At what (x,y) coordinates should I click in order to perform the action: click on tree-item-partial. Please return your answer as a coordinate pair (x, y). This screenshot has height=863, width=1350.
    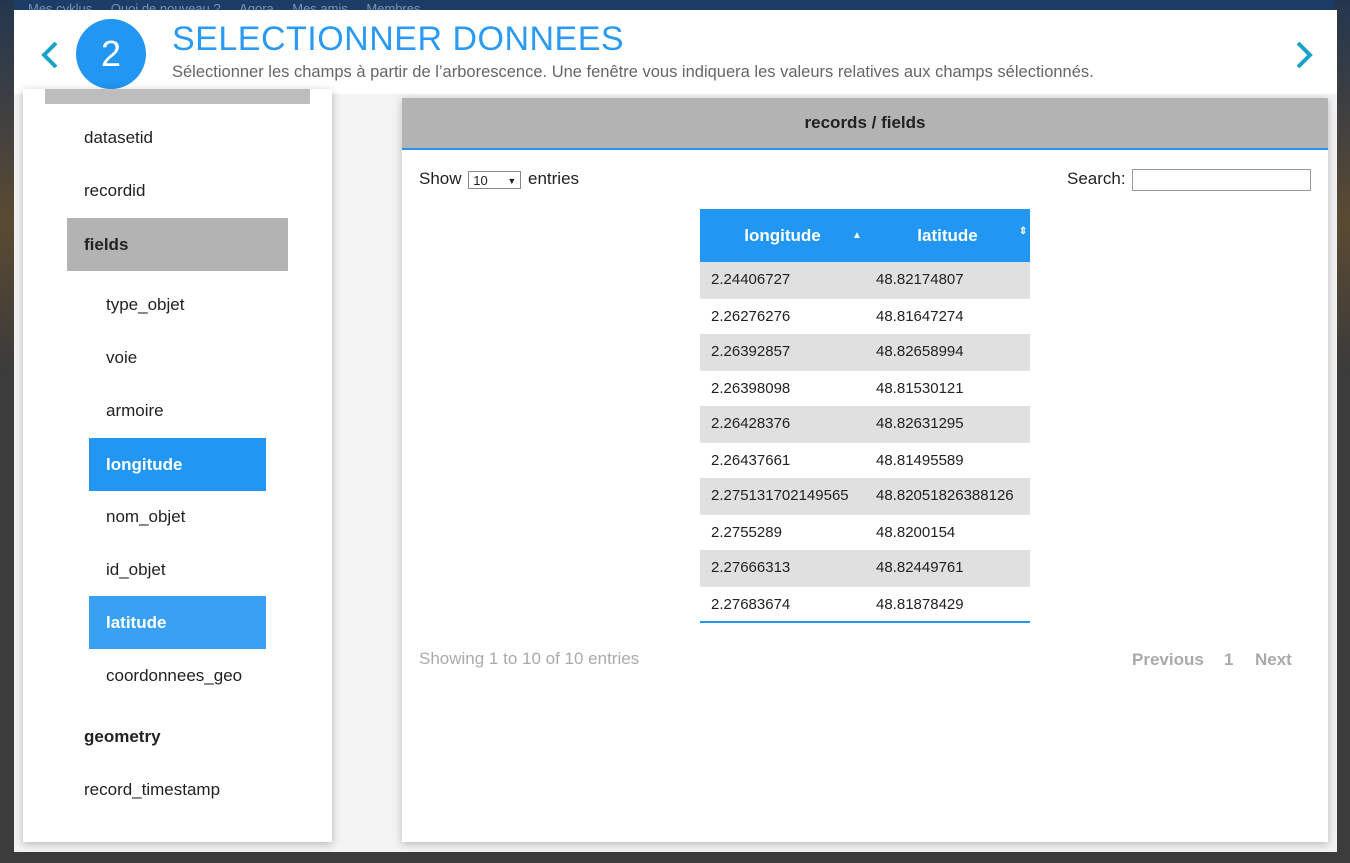
    Looking at the image, I should click on (177, 96).